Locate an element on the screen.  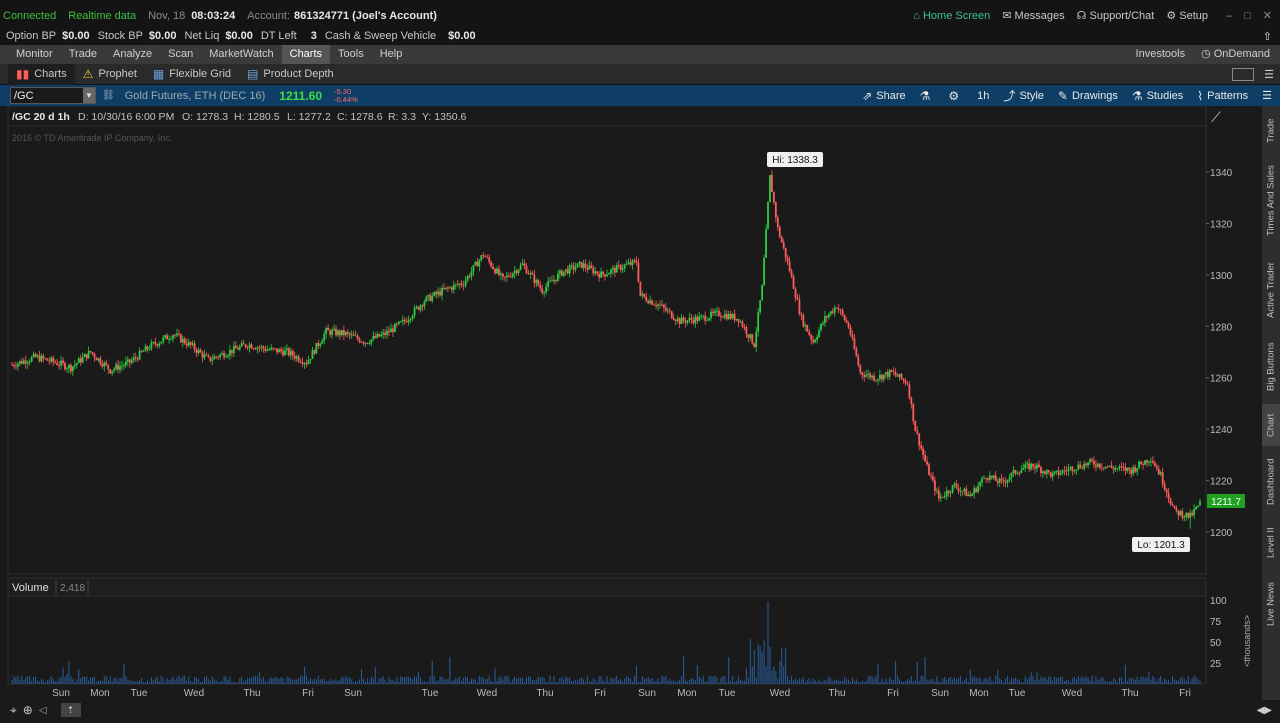
side-tab-chart: Chart is located at coordinates (1271, 425).